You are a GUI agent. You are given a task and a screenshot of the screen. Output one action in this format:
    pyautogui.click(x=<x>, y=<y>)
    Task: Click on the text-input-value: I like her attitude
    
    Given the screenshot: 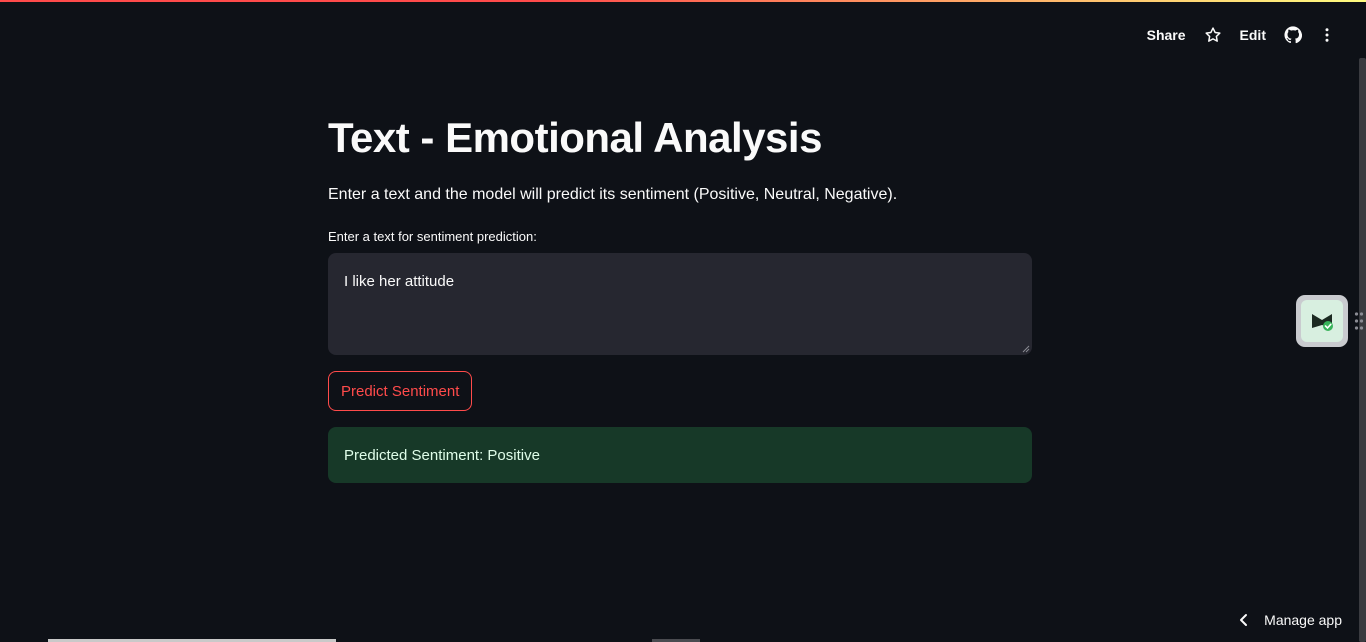 What is the action you would take?
    pyautogui.click(x=399, y=281)
    